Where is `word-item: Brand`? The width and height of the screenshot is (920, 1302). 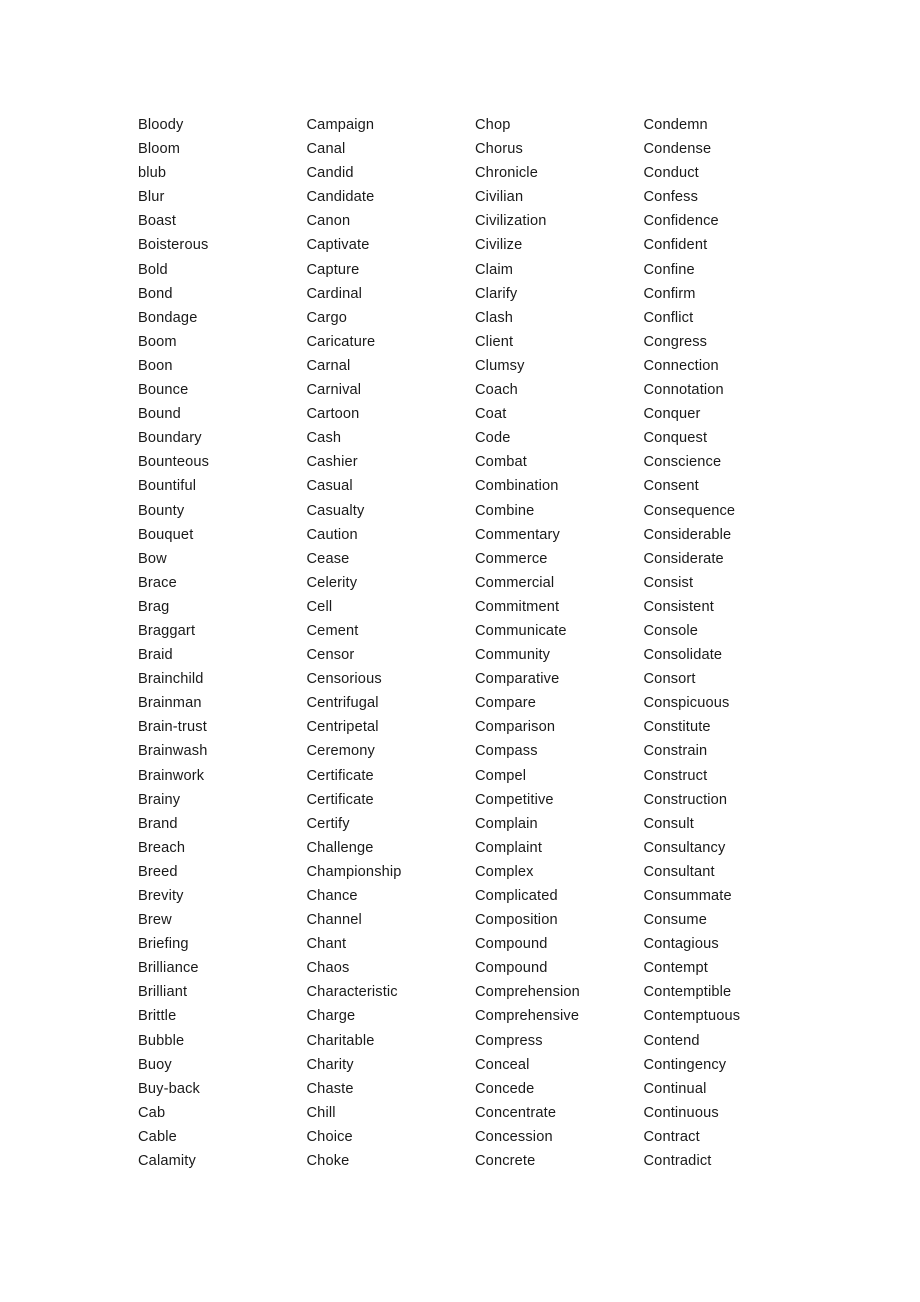 word-item: Brand is located at coordinates (158, 823).